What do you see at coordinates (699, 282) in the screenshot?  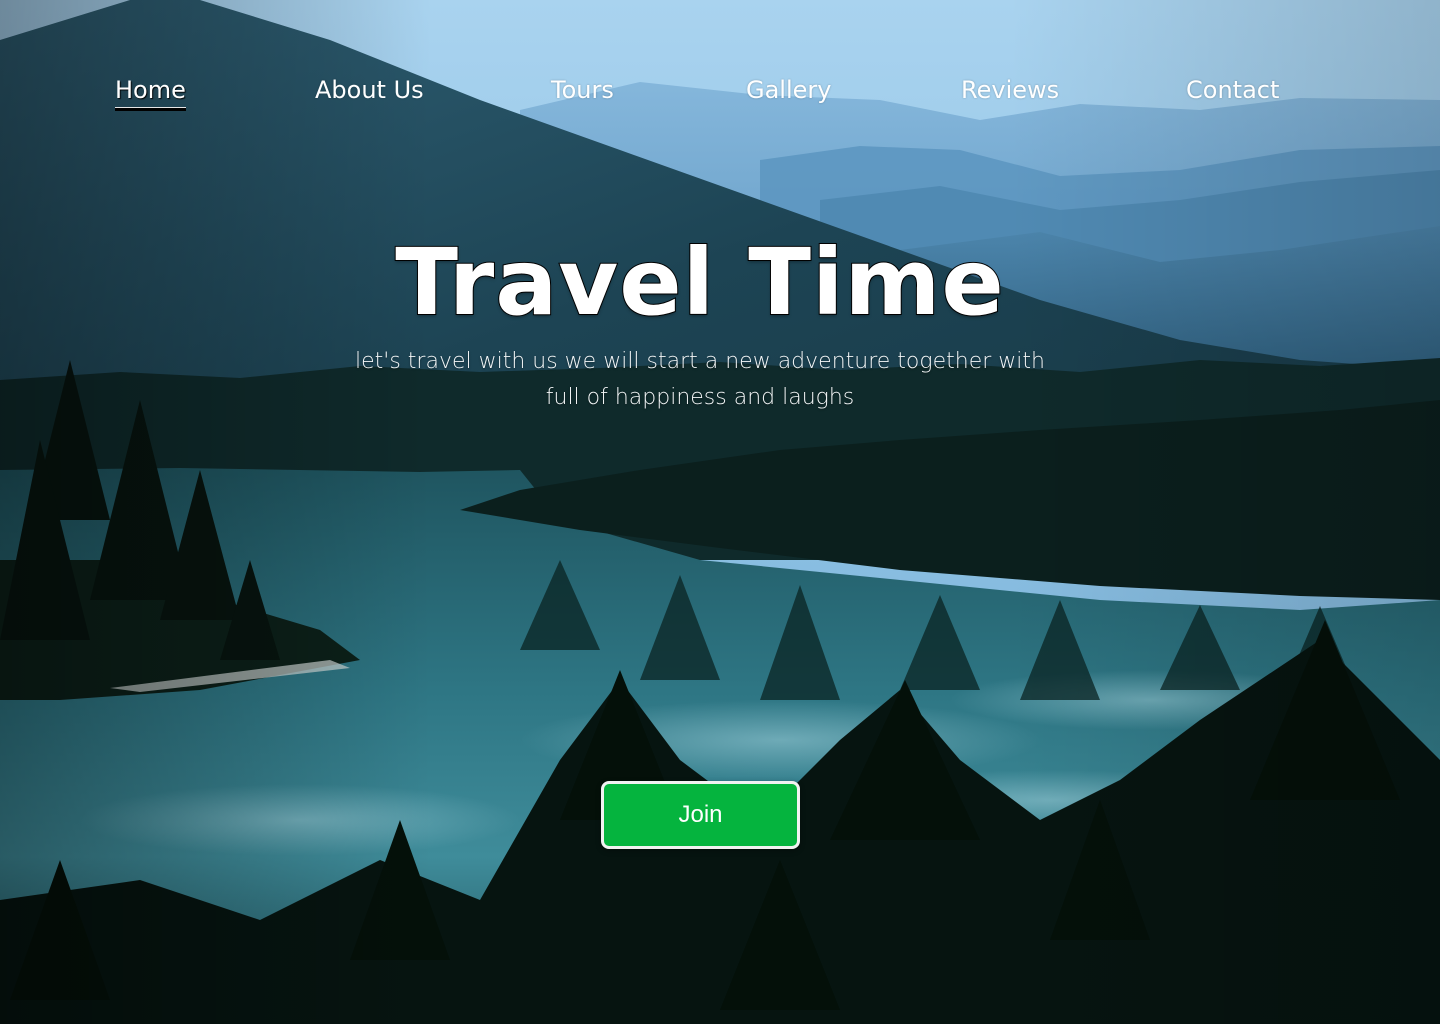 I see `hero-title: Travel Time` at bounding box center [699, 282].